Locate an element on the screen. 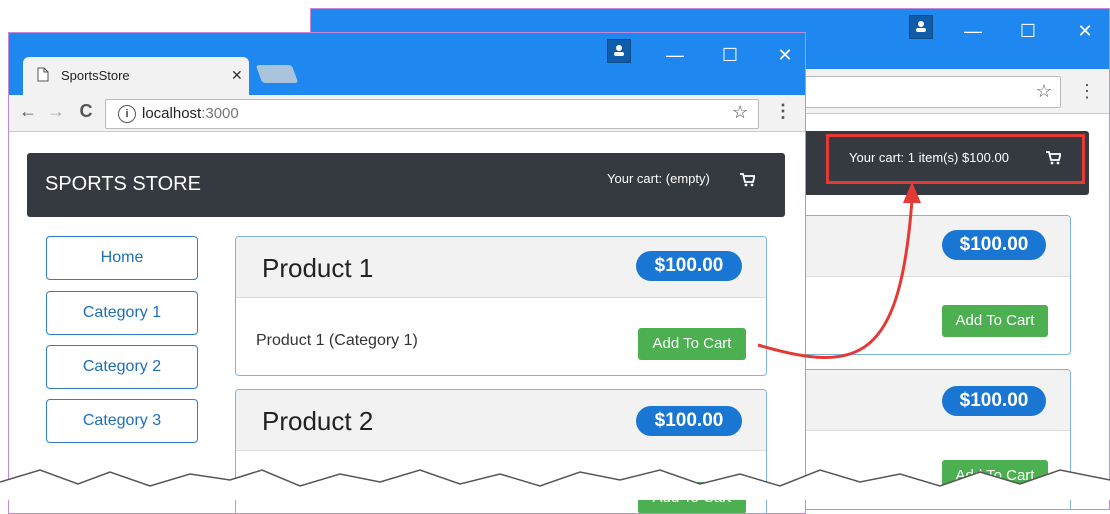 Image resolution: width=1110 pixels, height=514 pixels. back-arrow-icon: ← is located at coordinates (28, 111).